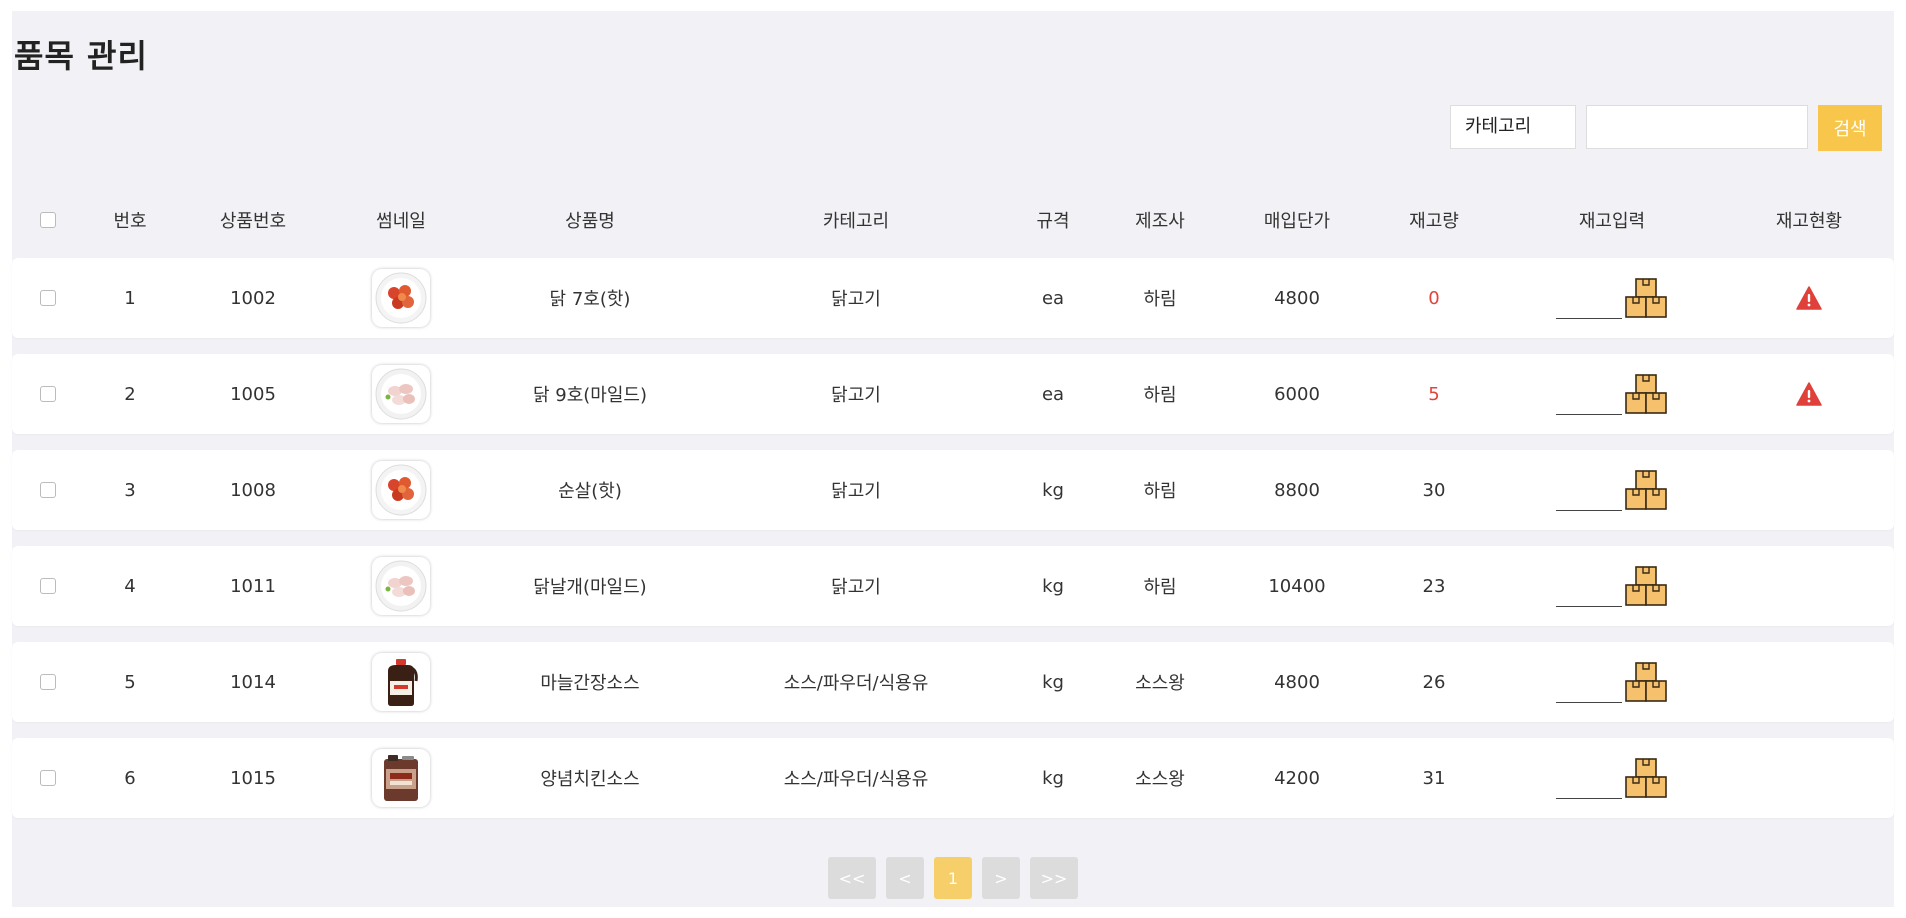 The width and height of the screenshot is (1906, 918). I want to click on row-no: 2, so click(130, 394).